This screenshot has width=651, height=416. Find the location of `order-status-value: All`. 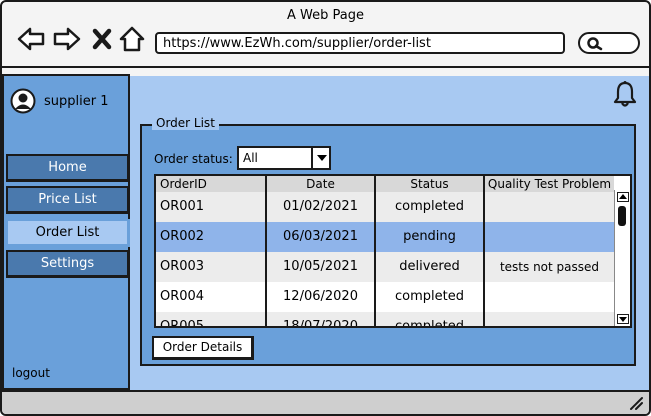

order-status-value: All is located at coordinates (250, 158).